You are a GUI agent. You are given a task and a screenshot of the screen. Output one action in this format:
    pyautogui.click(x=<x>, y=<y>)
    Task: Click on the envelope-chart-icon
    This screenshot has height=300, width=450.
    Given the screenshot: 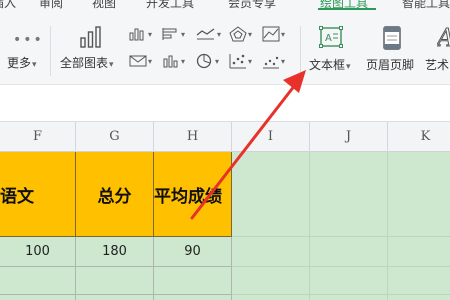 What is the action you would take?
    pyautogui.click(x=138, y=61)
    